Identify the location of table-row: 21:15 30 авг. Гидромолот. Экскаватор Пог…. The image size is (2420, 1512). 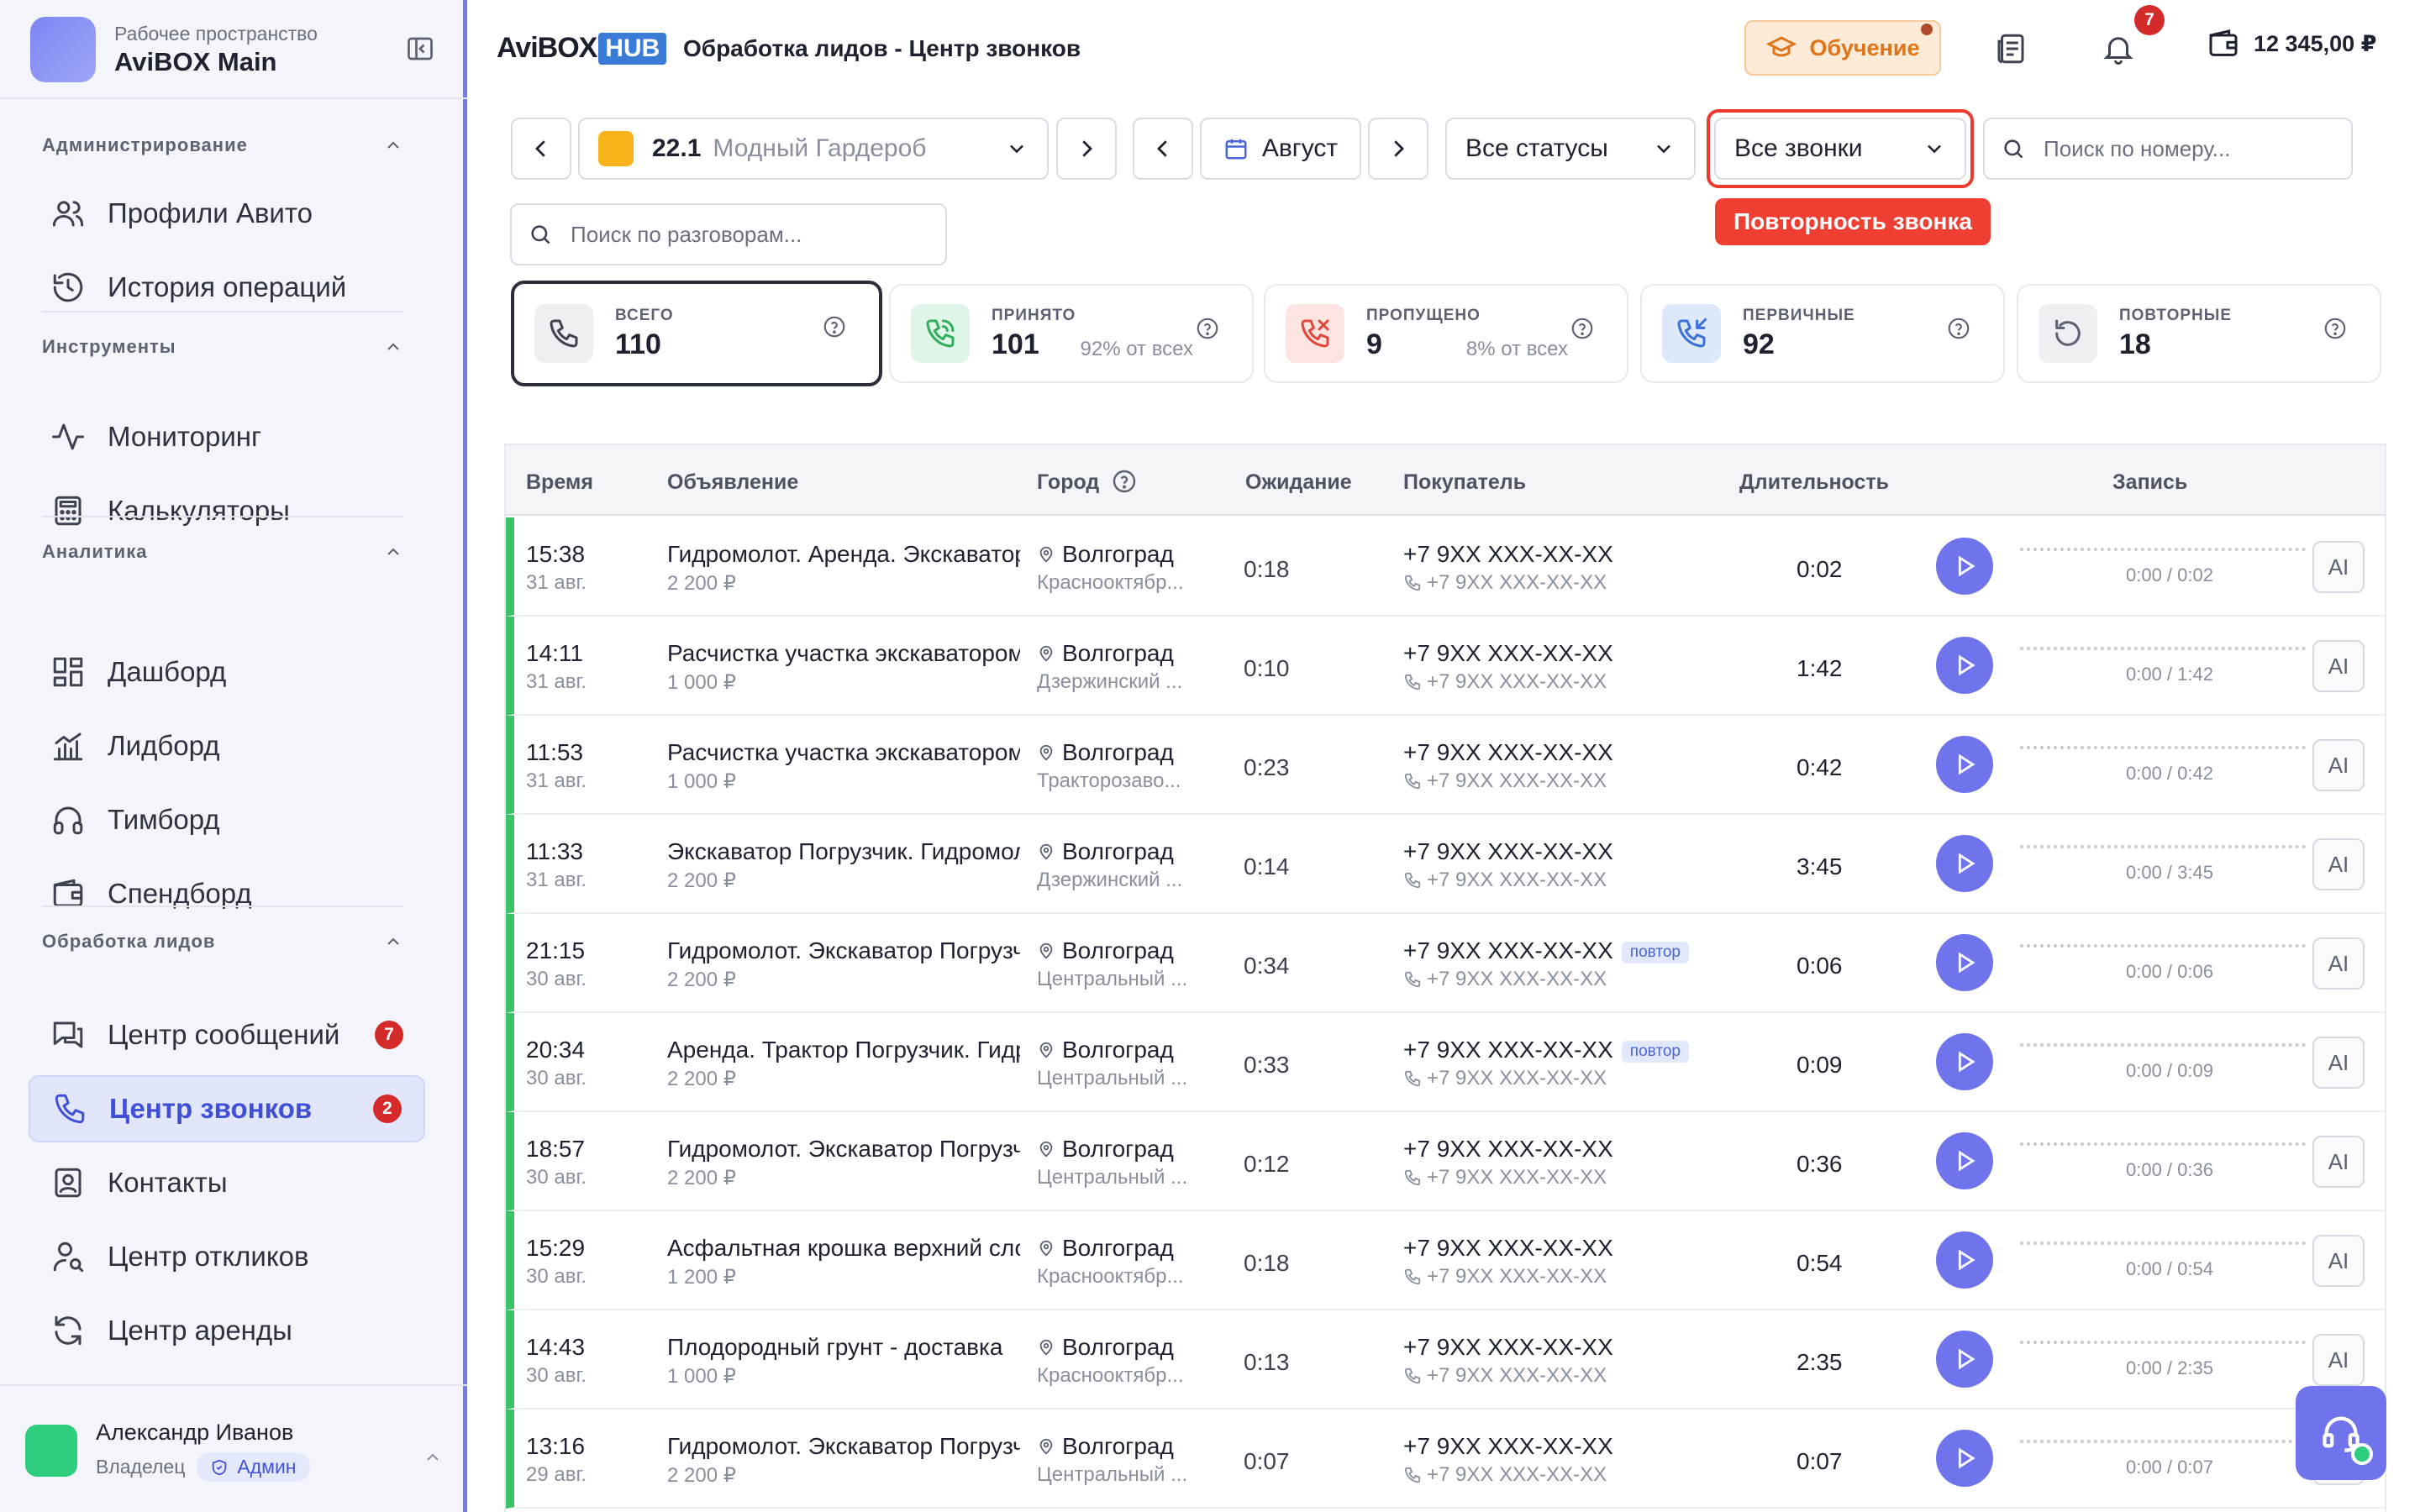
(1445, 963).